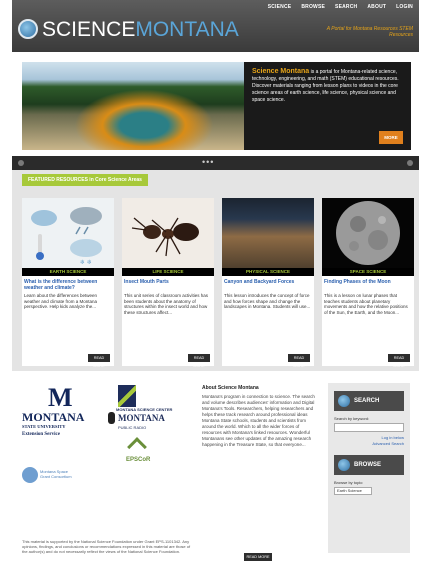 The width and height of the screenshot is (431, 571). I want to click on search-input, so click(369, 427).